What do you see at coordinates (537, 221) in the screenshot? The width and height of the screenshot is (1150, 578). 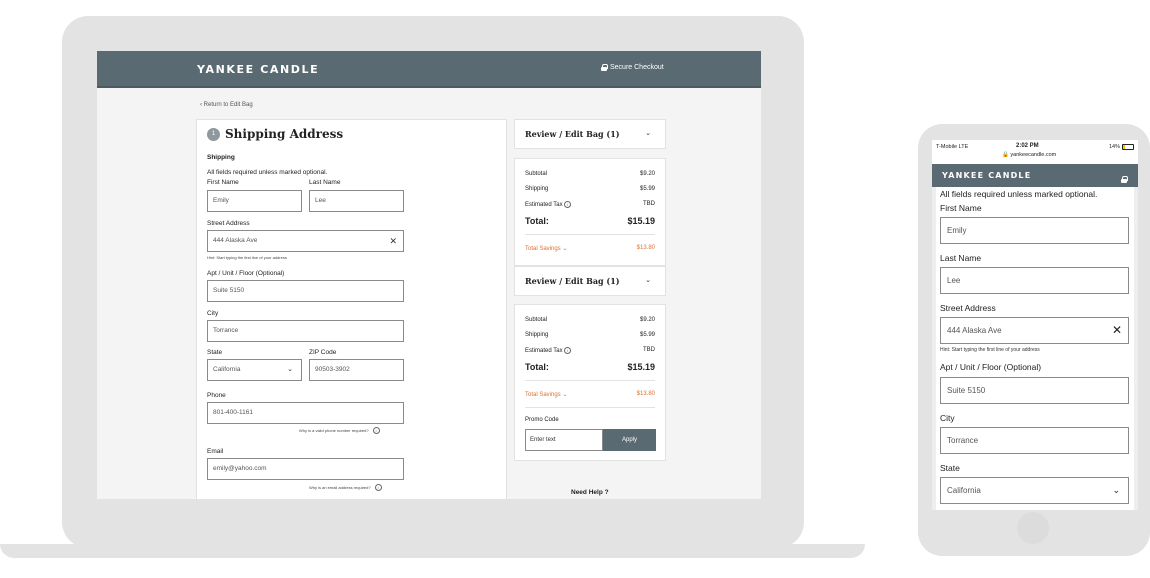 I see `total-label: Total:` at bounding box center [537, 221].